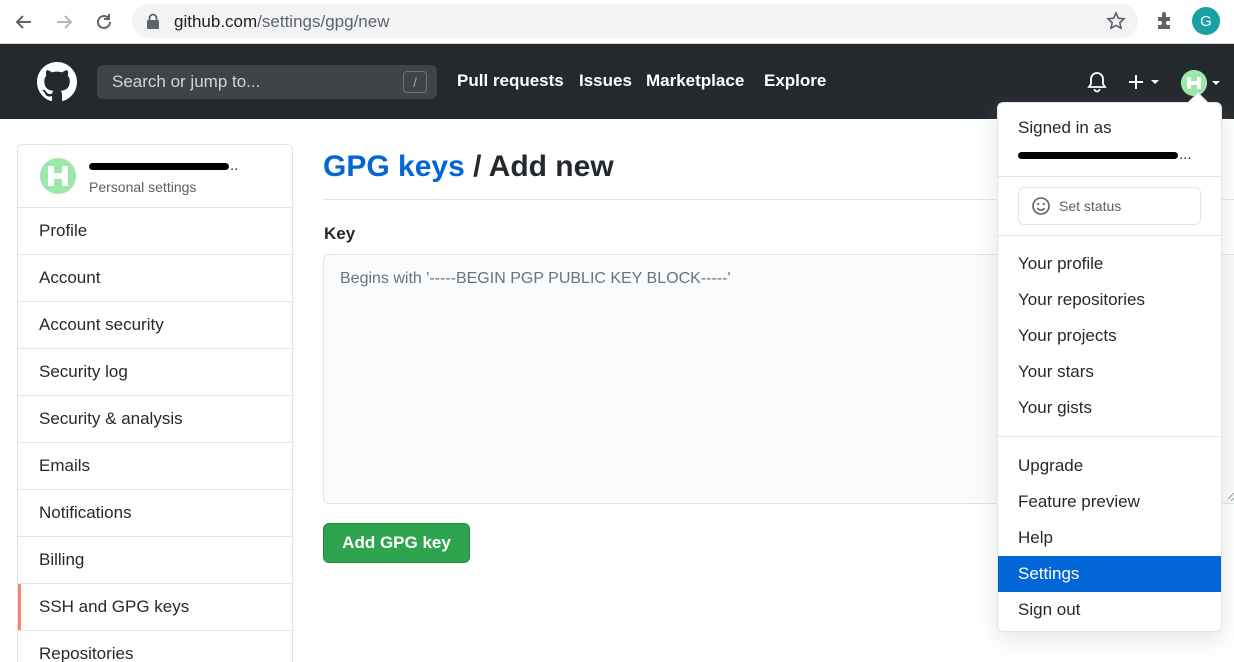  I want to click on sidebar-user-header: .. Personal settings, so click(155, 176).